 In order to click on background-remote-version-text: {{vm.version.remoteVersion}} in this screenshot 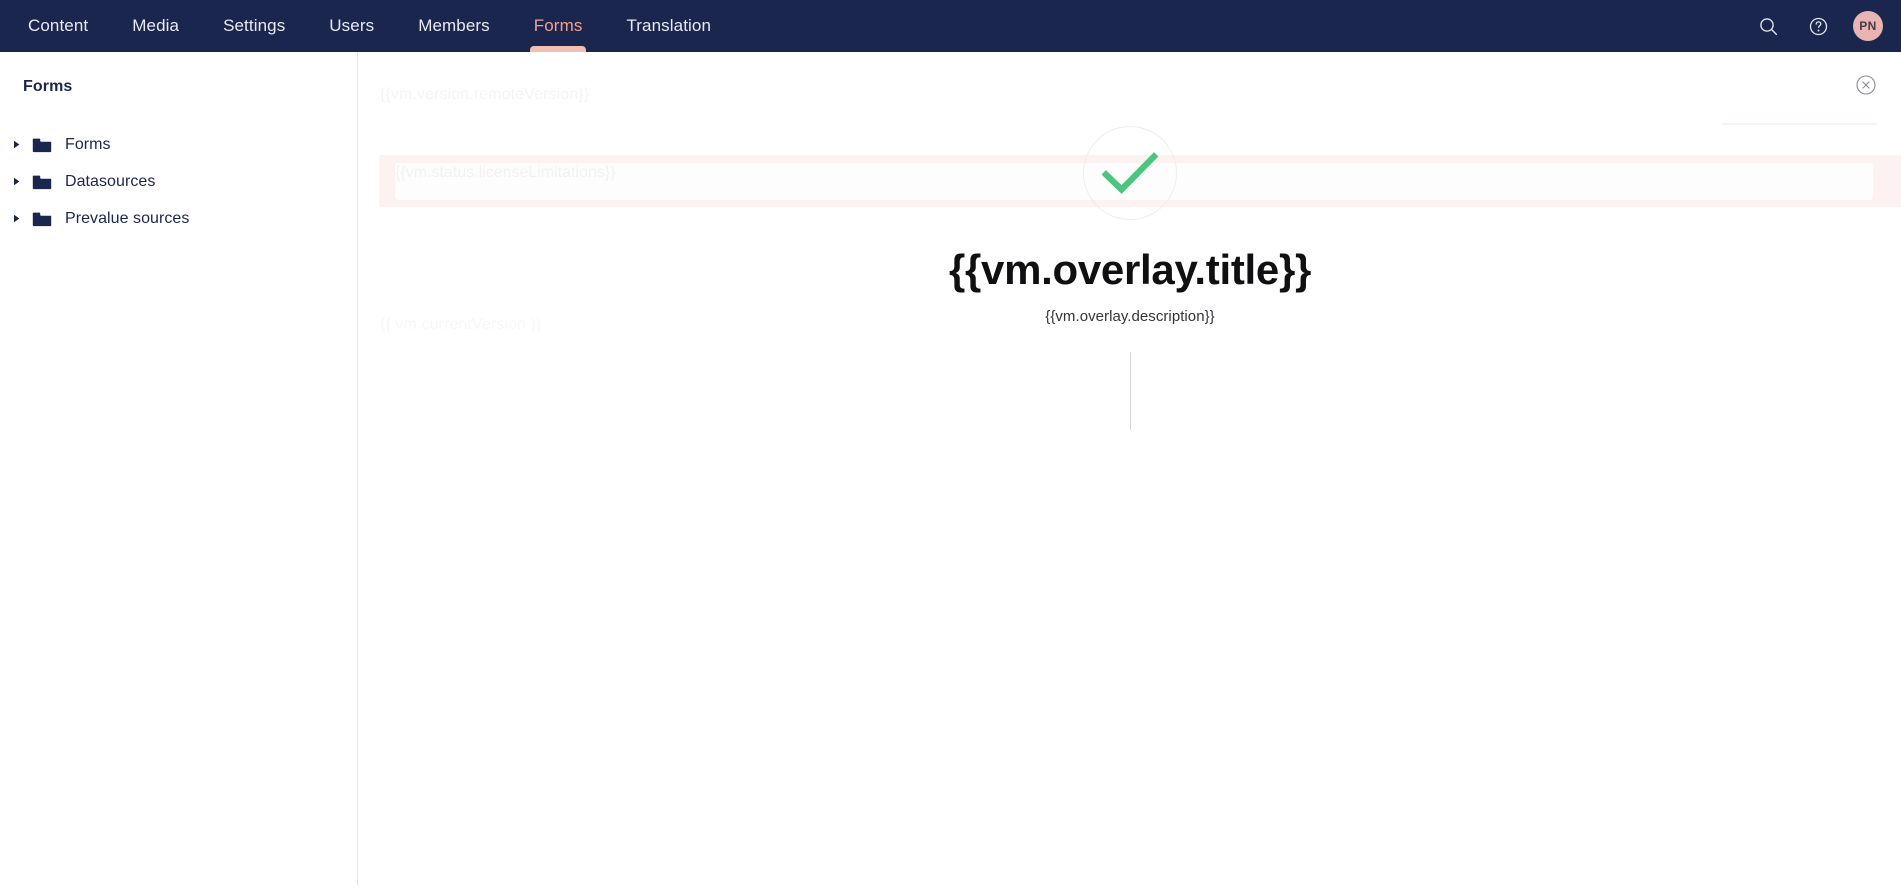, I will do `click(485, 94)`.